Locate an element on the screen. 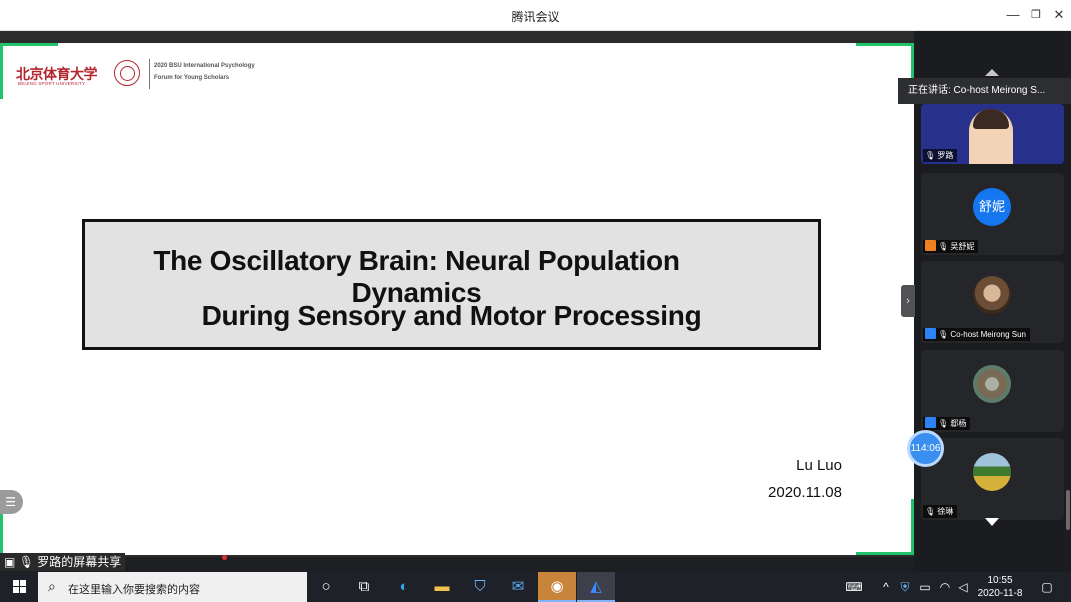 The height and width of the screenshot is (602, 1071). minimize-button: — is located at coordinates (1013, 15).